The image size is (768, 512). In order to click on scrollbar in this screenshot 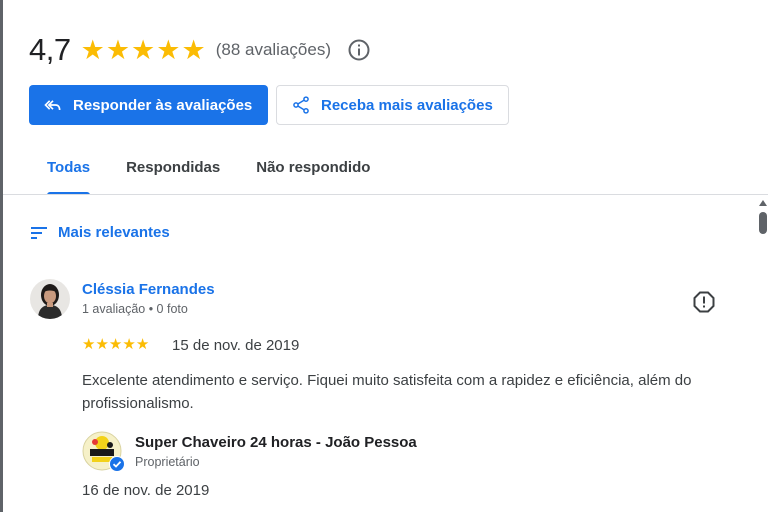, I will do `click(763, 355)`.